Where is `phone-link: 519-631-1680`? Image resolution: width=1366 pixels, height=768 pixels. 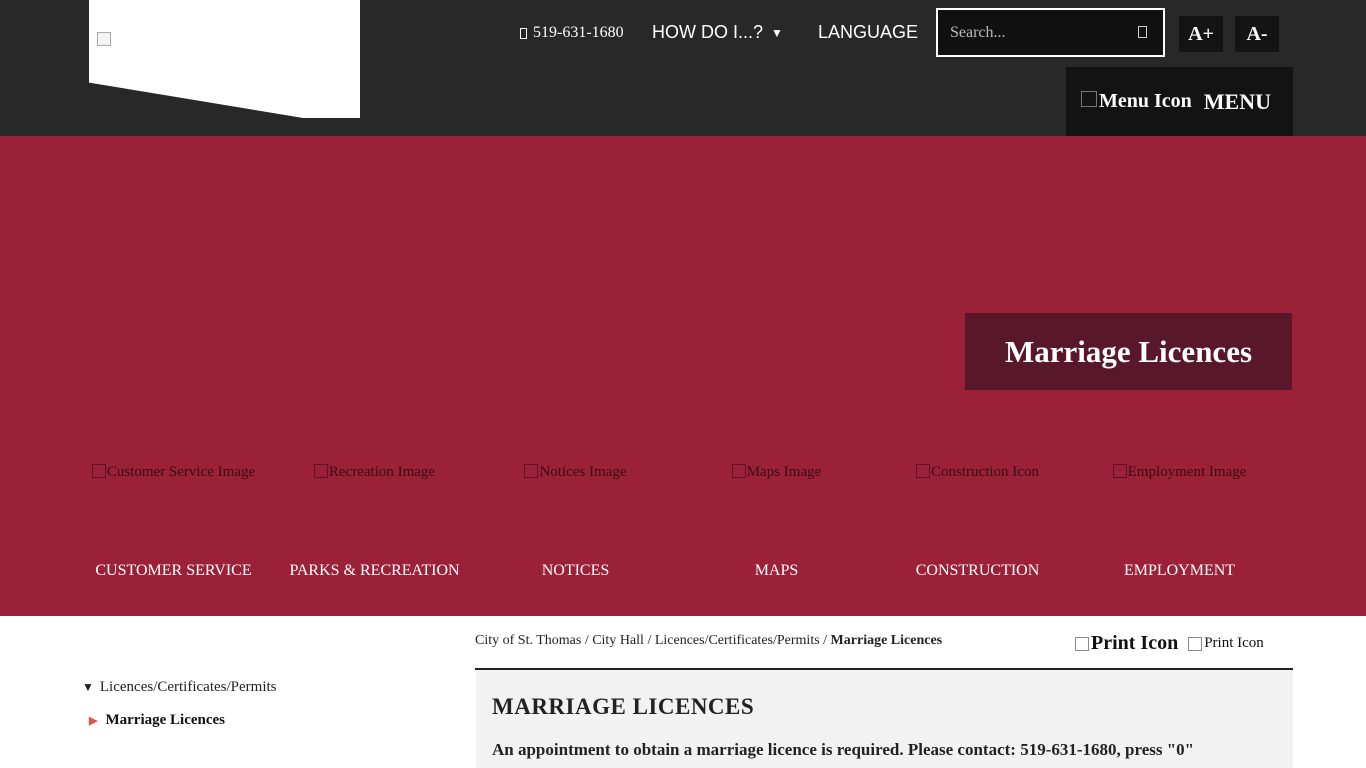
phone-link: 519-631-1680 is located at coordinates (572, 33).